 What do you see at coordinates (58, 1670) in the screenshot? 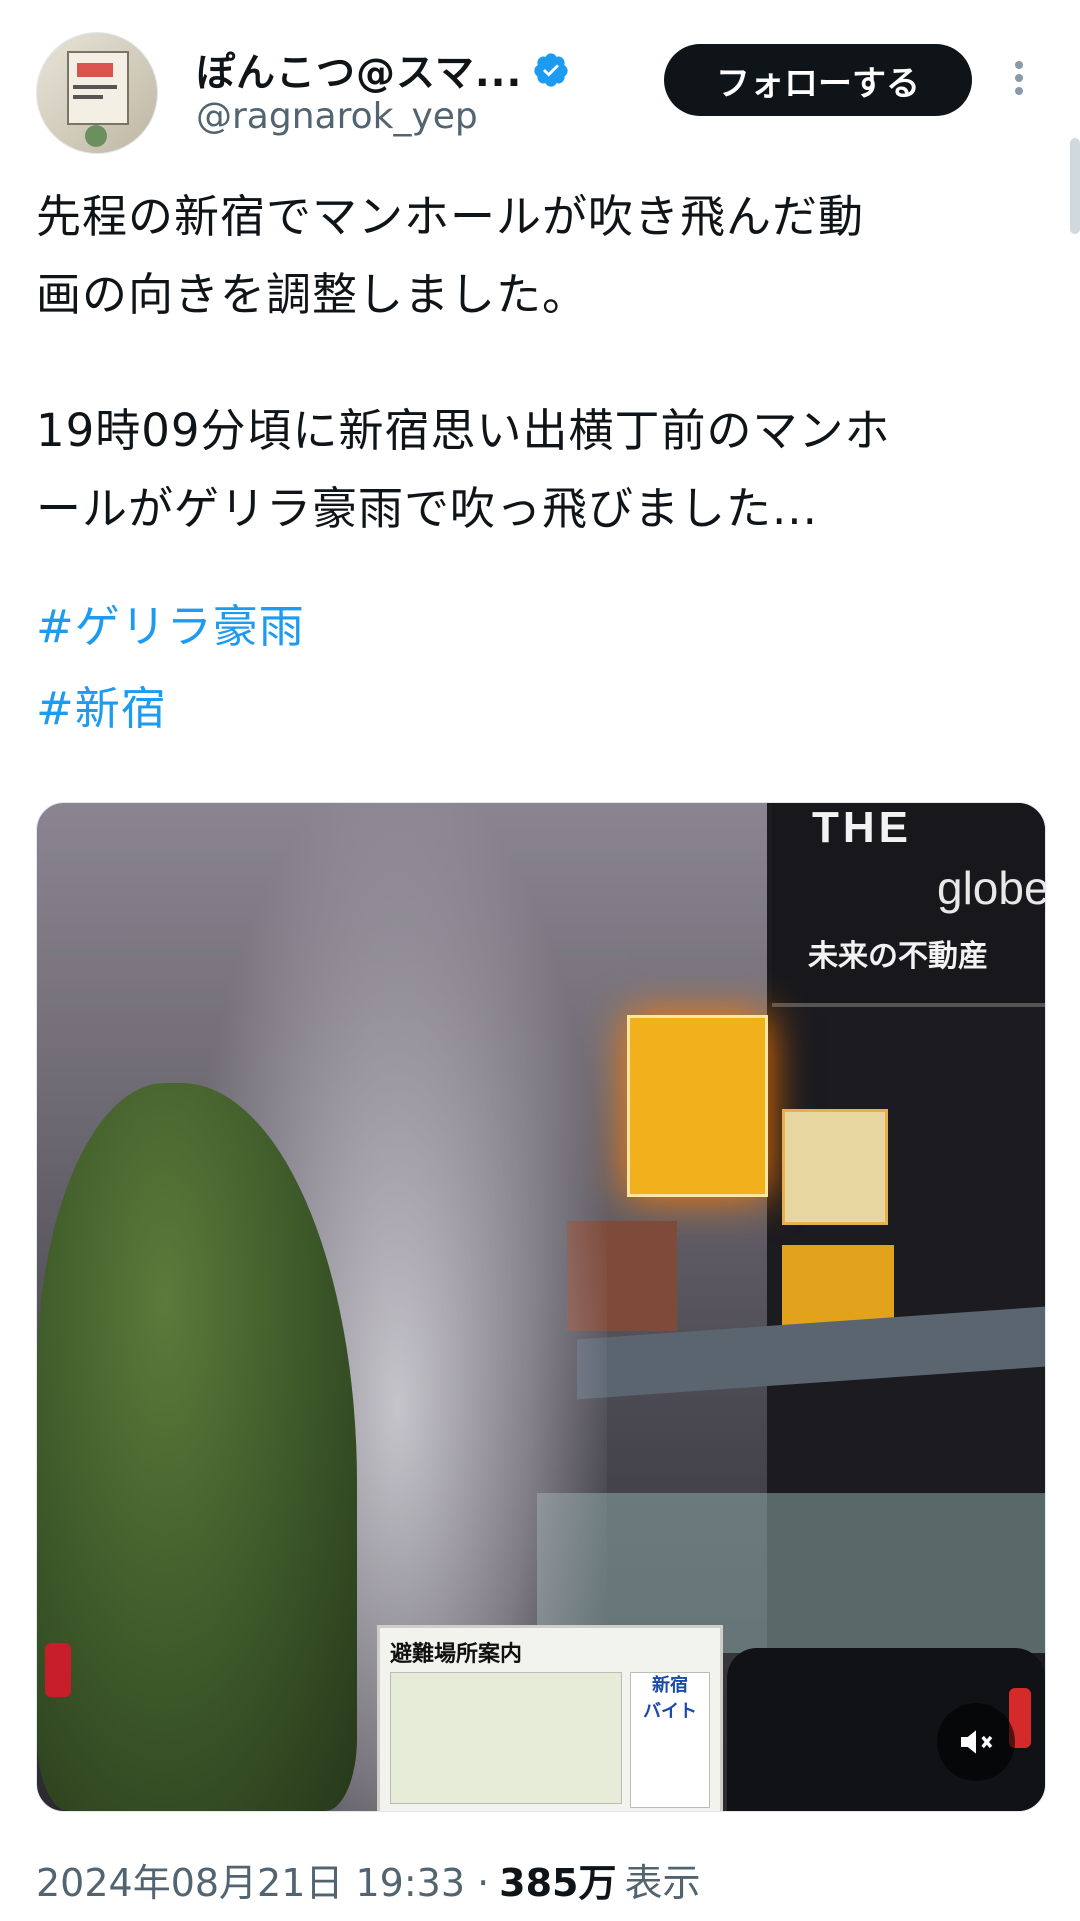
I see `video-car-light` at bounding box center [58, 1670].